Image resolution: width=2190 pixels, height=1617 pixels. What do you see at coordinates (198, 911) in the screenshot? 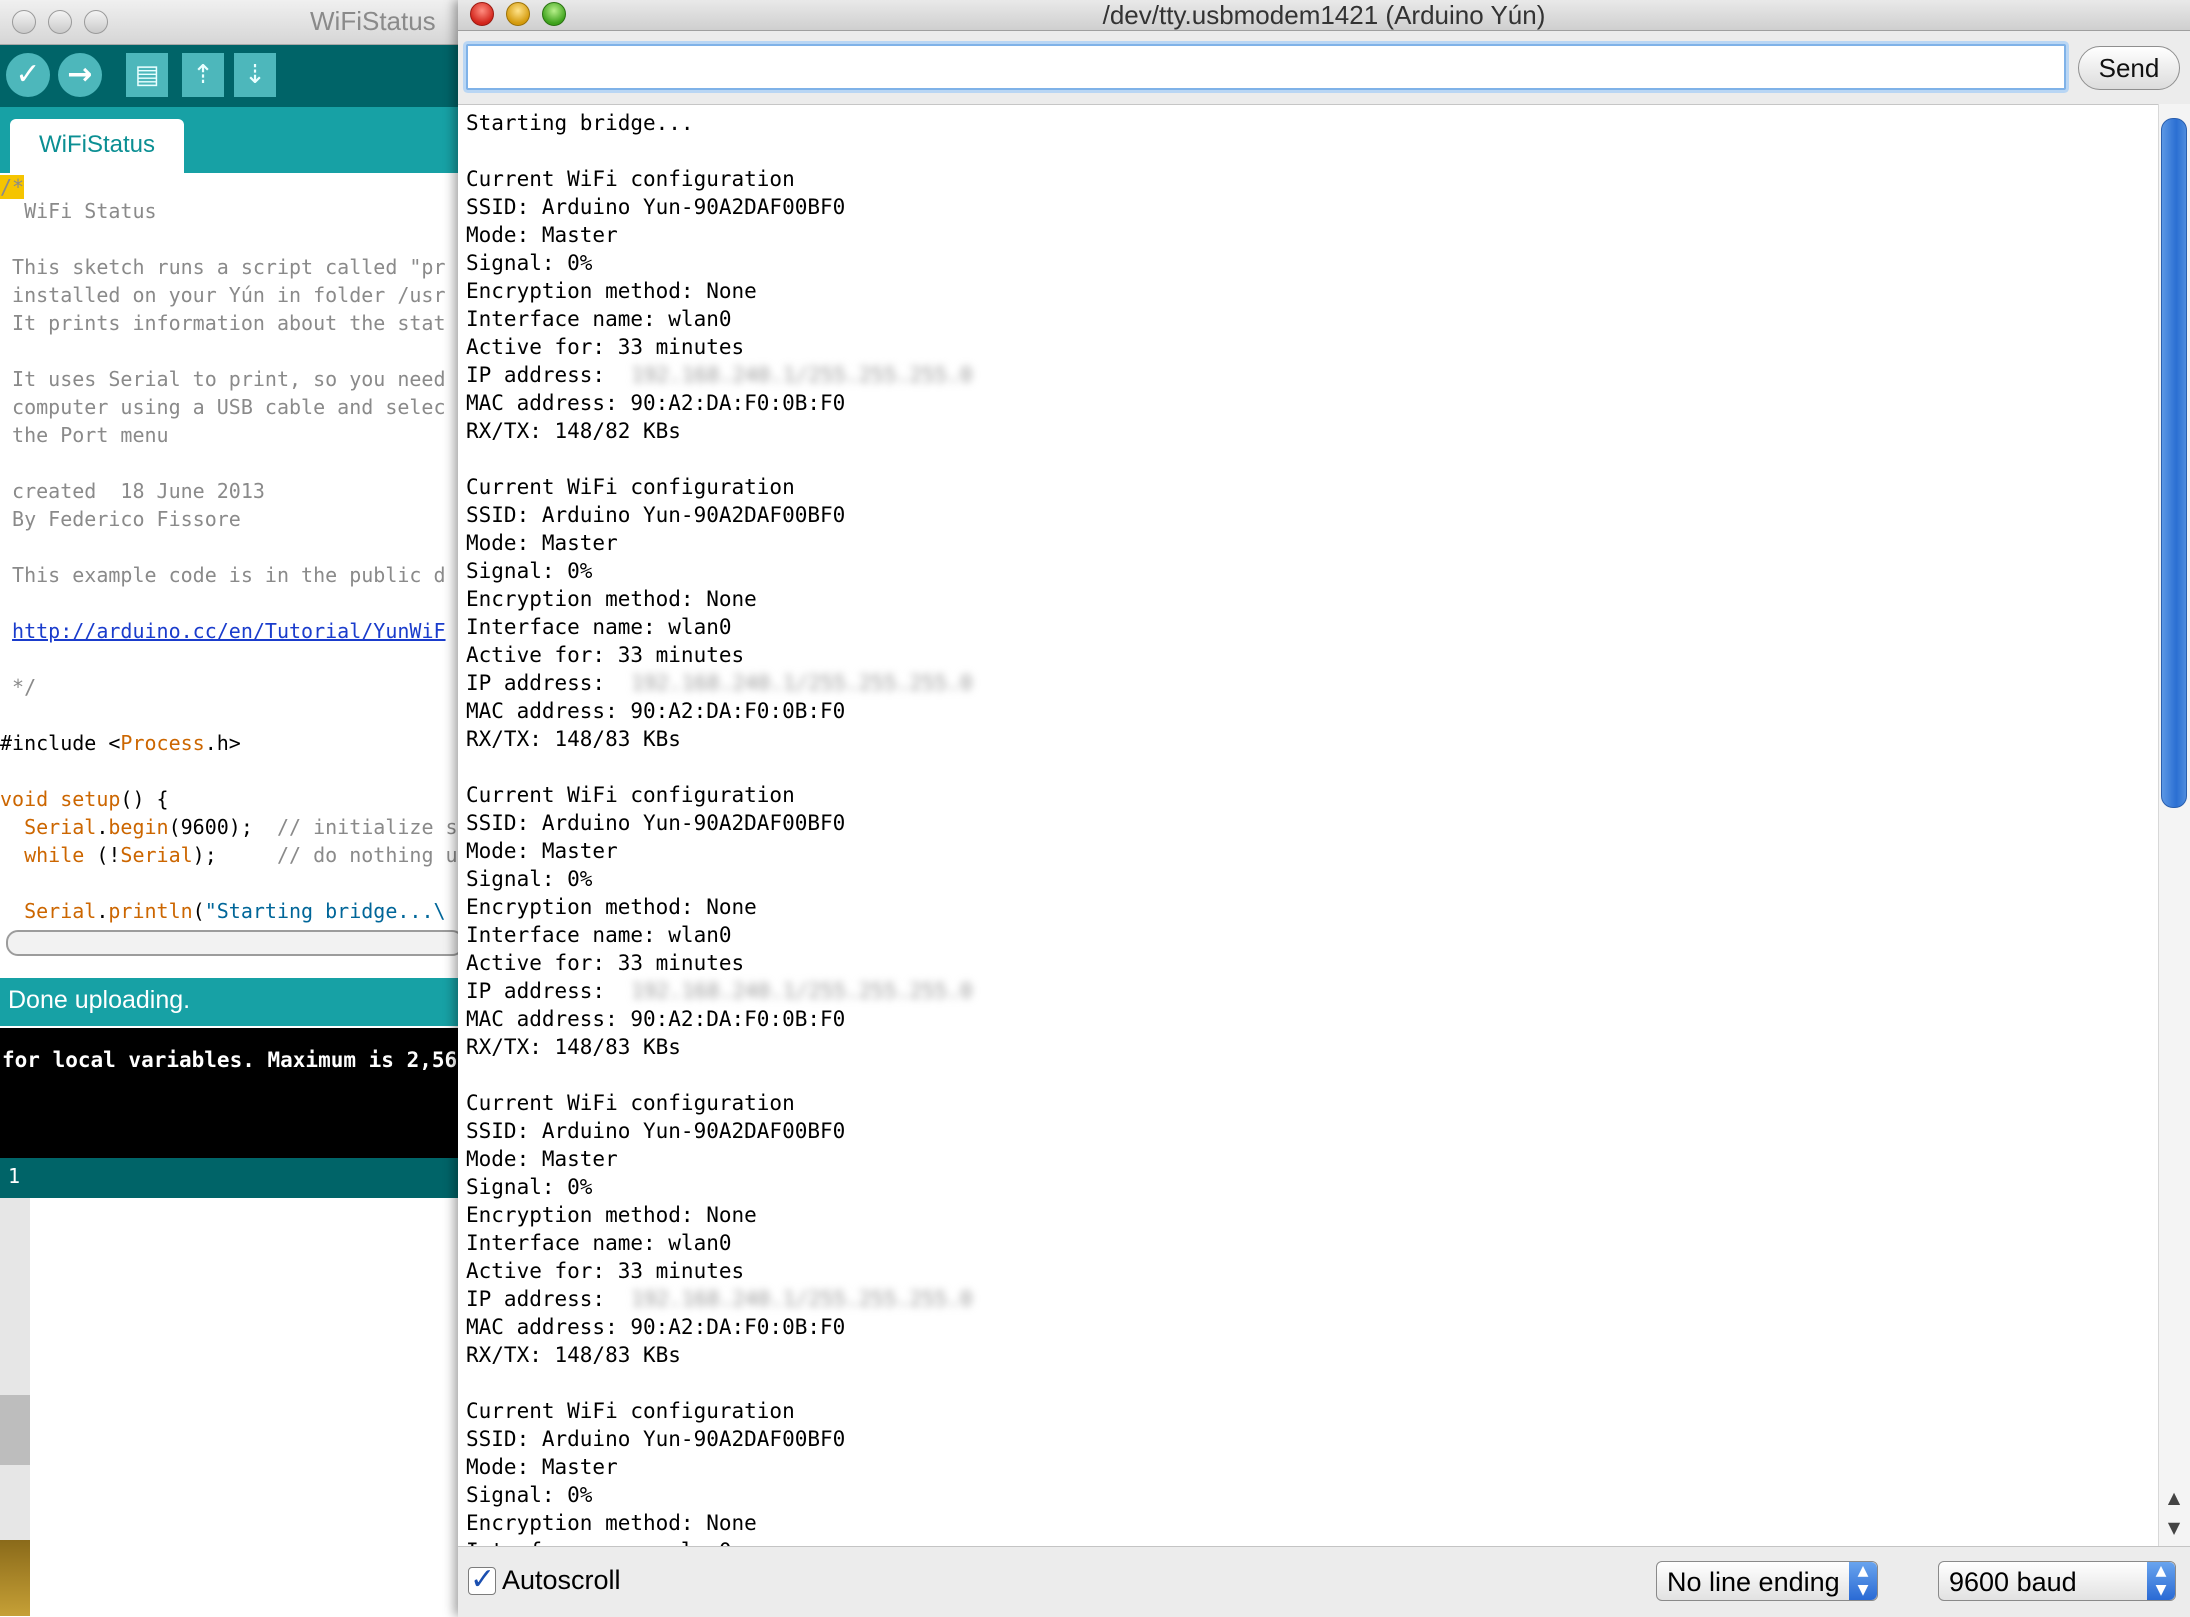
I see `code-token: (` at bounding box center [198, 911].